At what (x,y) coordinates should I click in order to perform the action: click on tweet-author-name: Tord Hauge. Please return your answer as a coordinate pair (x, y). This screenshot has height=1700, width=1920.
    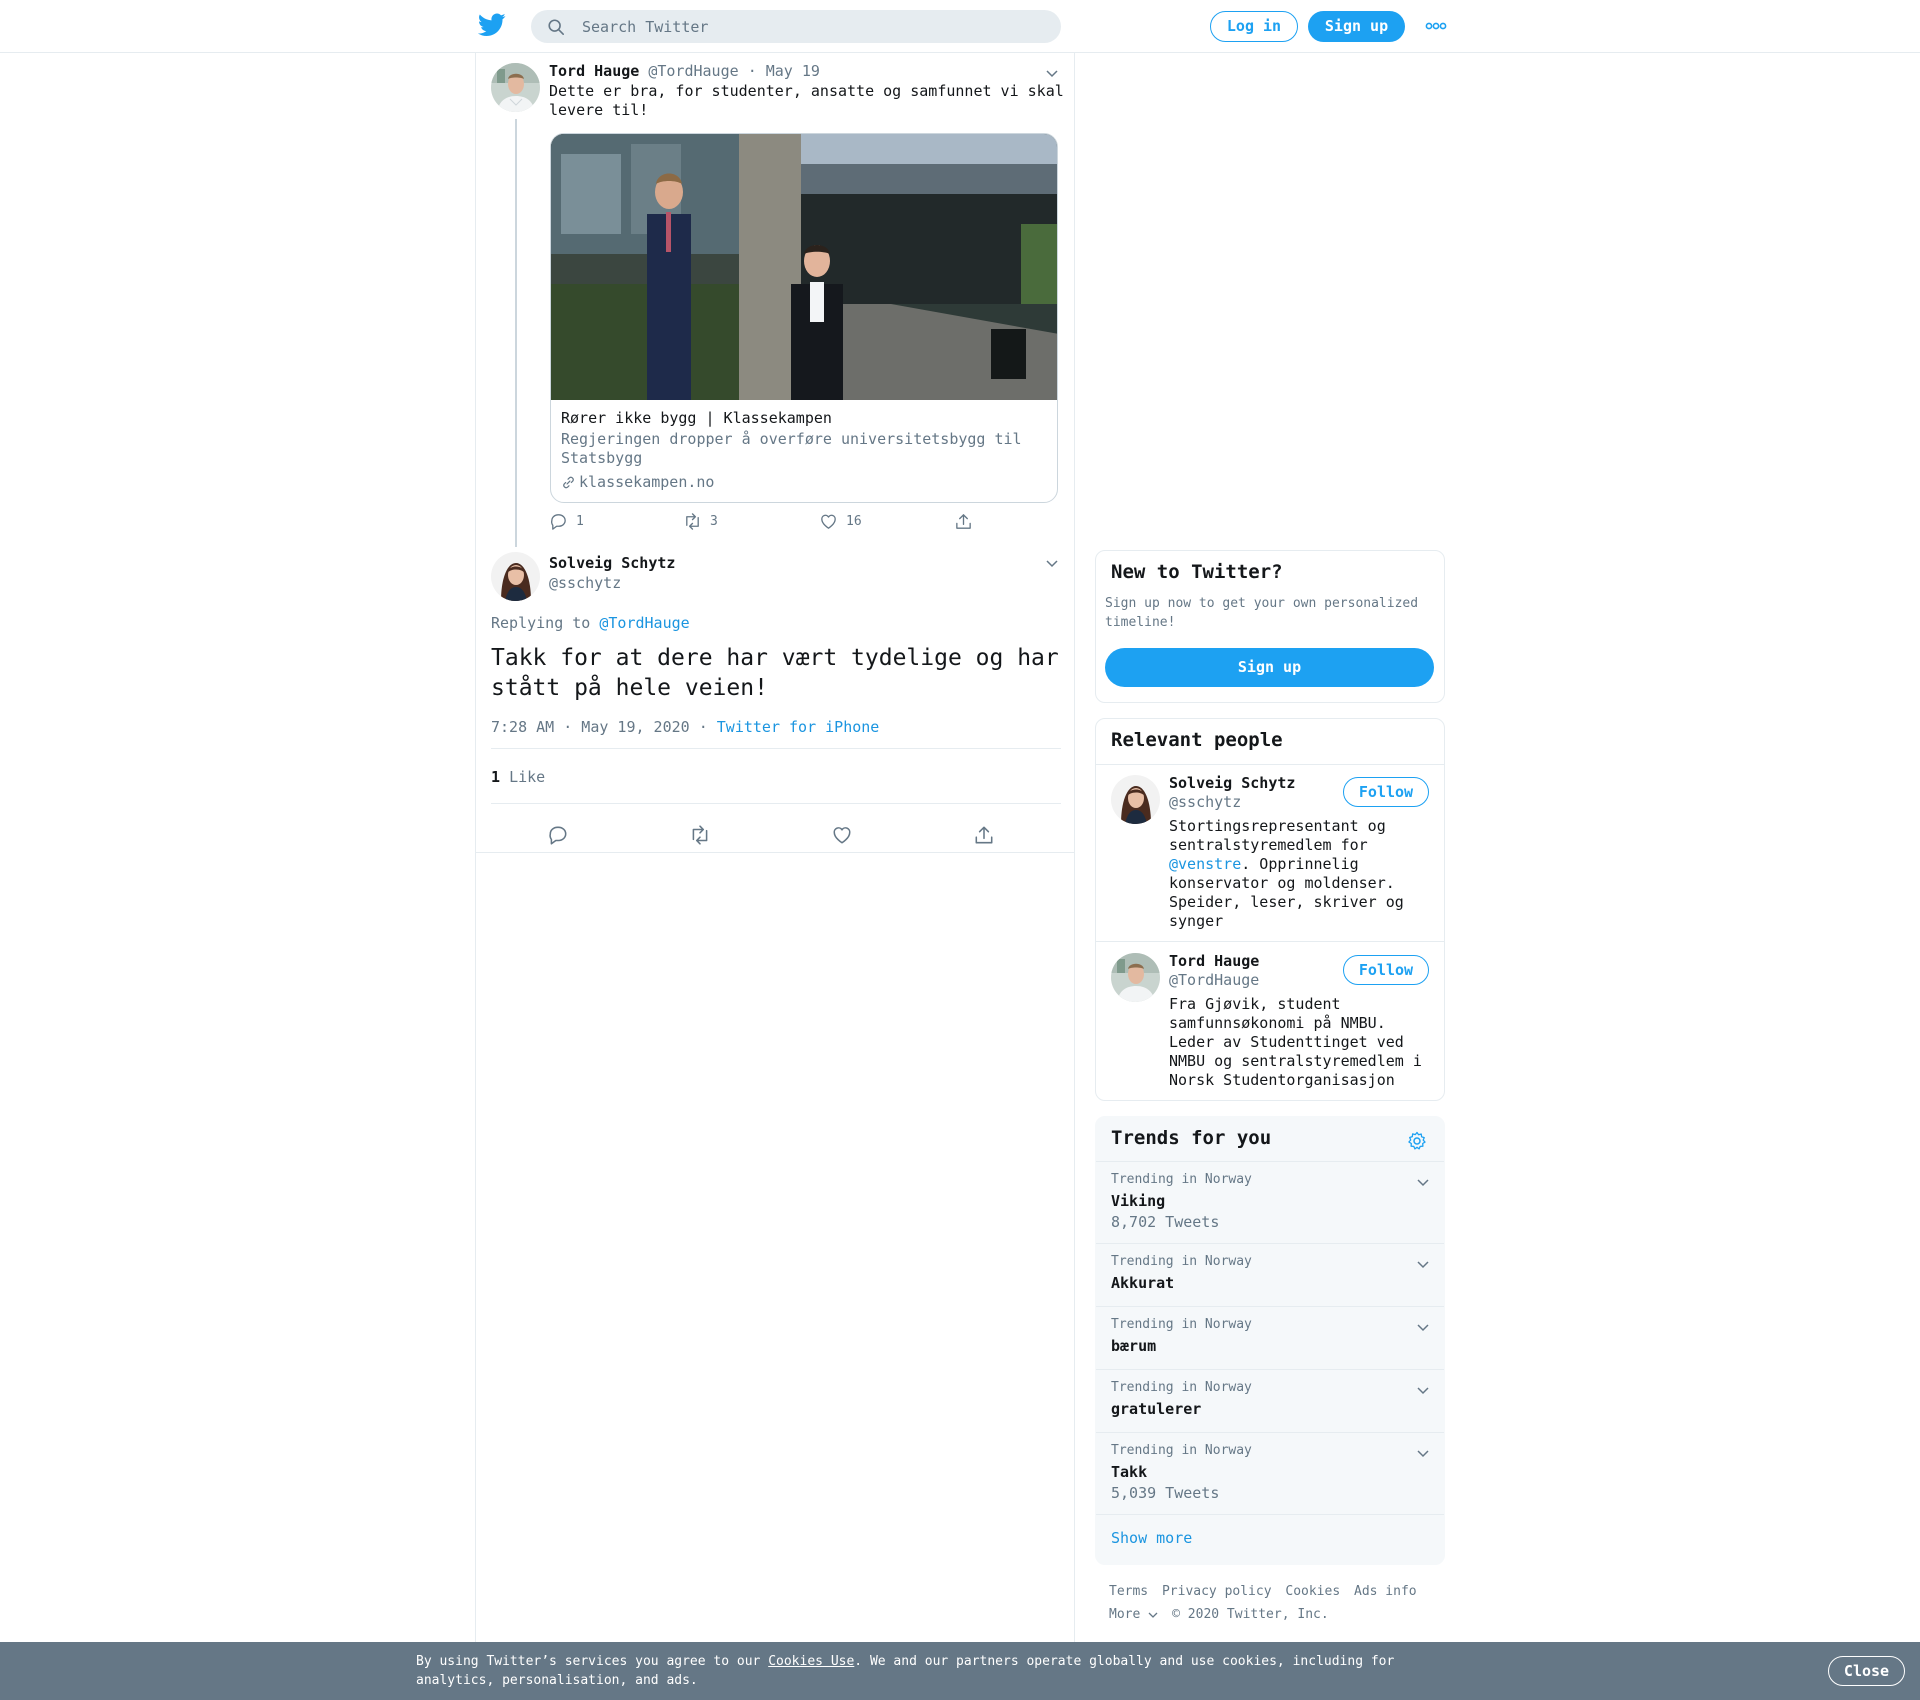
    Looking at the image, I should click on (594, 71).